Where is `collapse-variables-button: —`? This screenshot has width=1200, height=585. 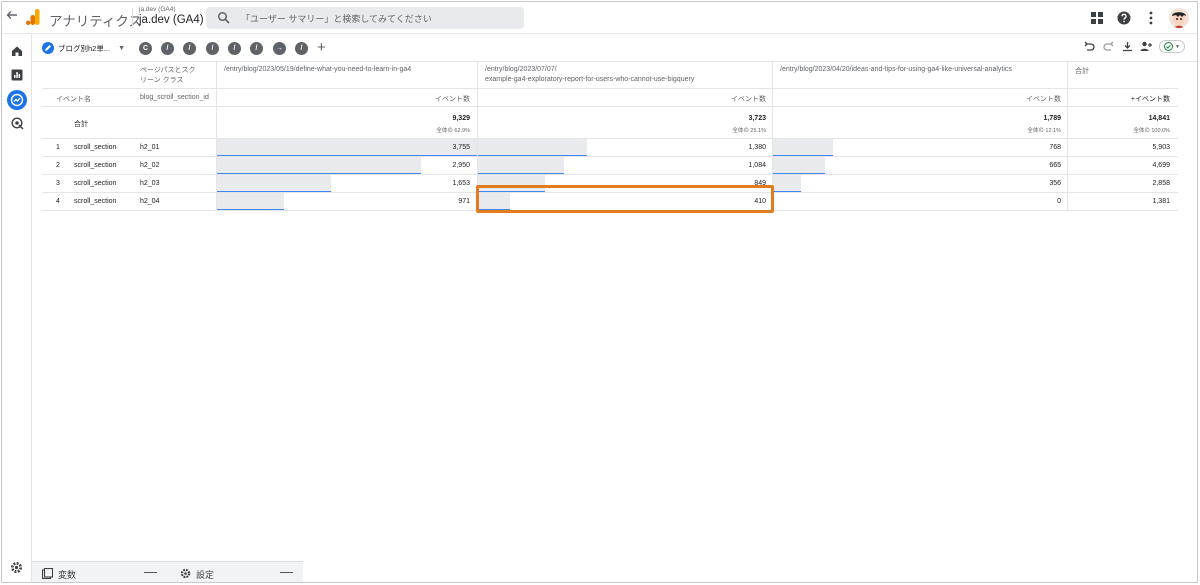
collapse-variables-button: — is located at coordinates (150, 571).